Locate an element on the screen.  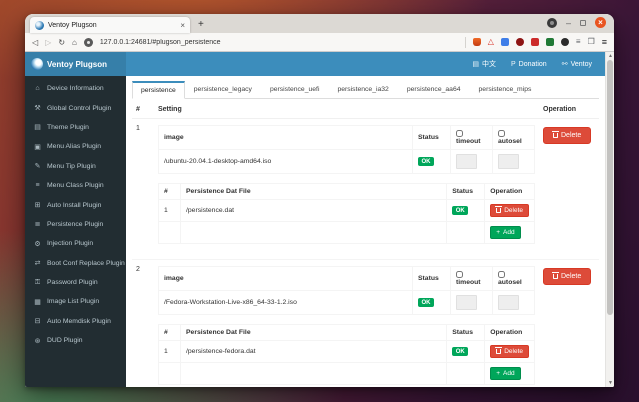
language-label: 中文 is located at coordinates (489, 64).